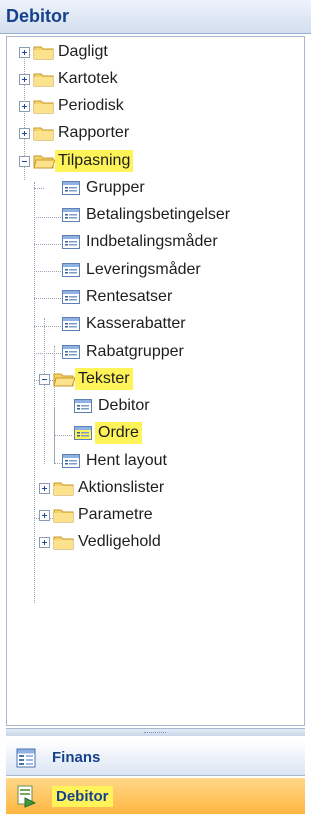 The image size is (320, 814). I want to click on tree-node-rapporter: Rapporter, so click(75, 133).